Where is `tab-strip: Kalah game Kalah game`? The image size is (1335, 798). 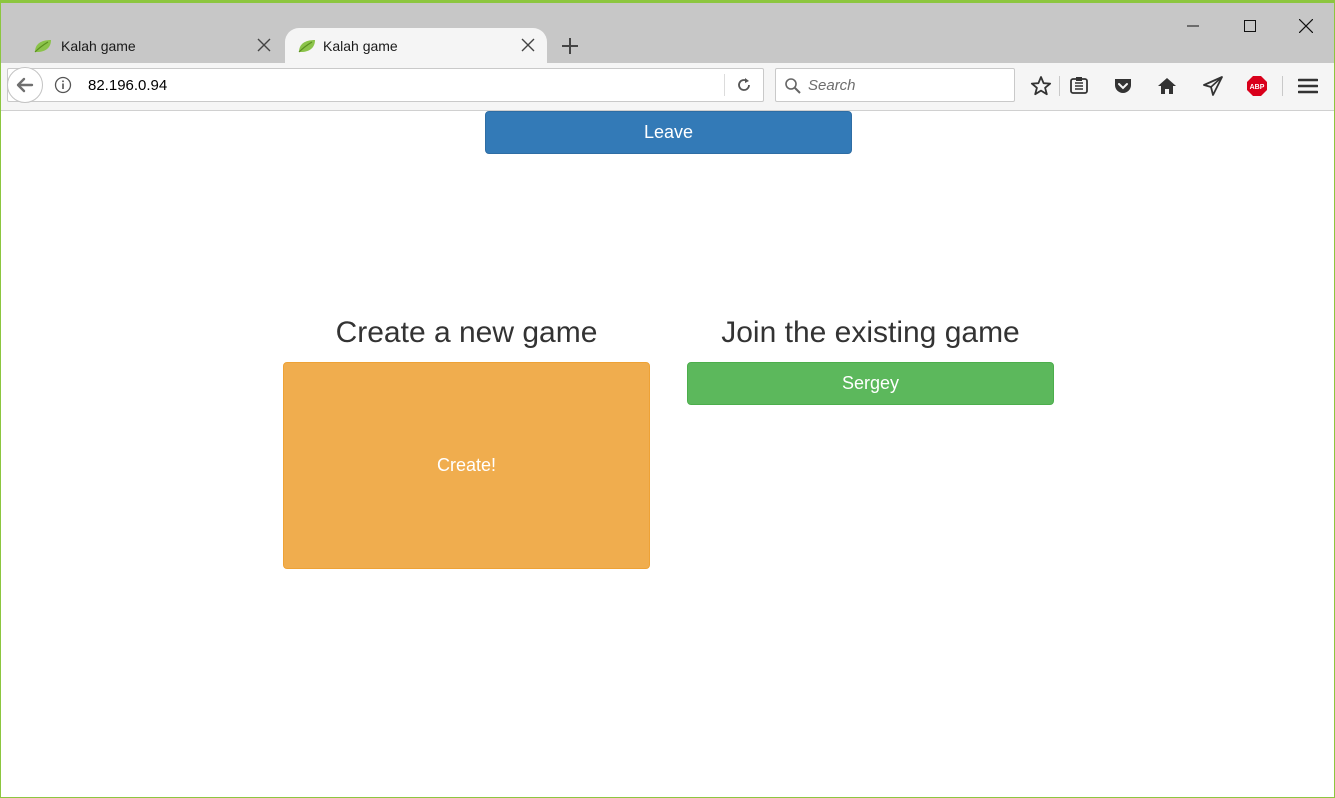
tab-strip: Kalah game Kalah game is located at coordinates (667, 33).